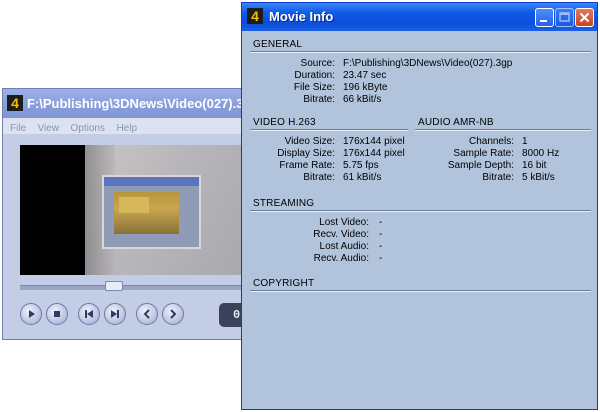 The height and width of the screenshot is (412, 600). What do you see at coordinates (381, 222) in the screenshot?
I see `lost-video-value: -` at bounding box center [381, 222].